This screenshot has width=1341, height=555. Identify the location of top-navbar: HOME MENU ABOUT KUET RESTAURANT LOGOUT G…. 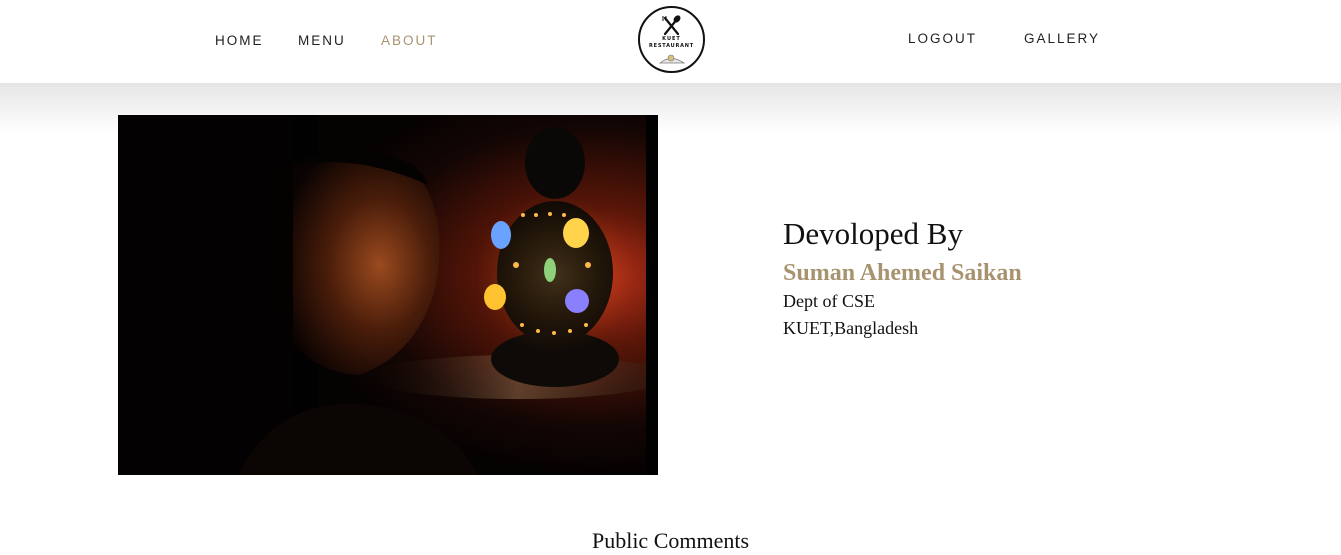
(670, 41).